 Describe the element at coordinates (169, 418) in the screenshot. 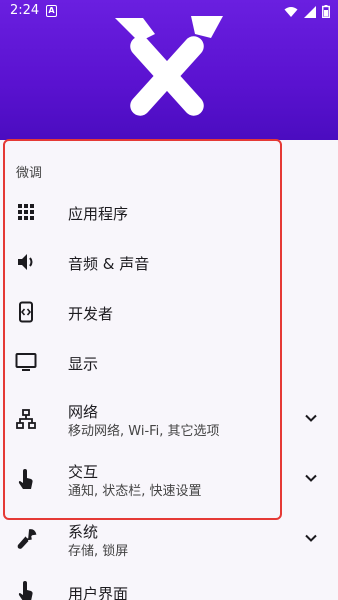

I see `menu-item-network: 网络 移动网络, Wi-Fi, 其它选项` at that location.